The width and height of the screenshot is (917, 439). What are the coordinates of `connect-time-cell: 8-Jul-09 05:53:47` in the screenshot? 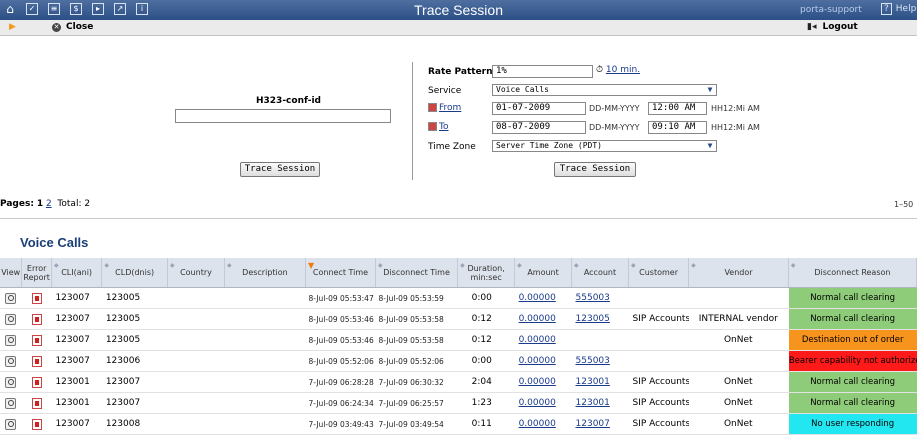 It's located at (340, 298).